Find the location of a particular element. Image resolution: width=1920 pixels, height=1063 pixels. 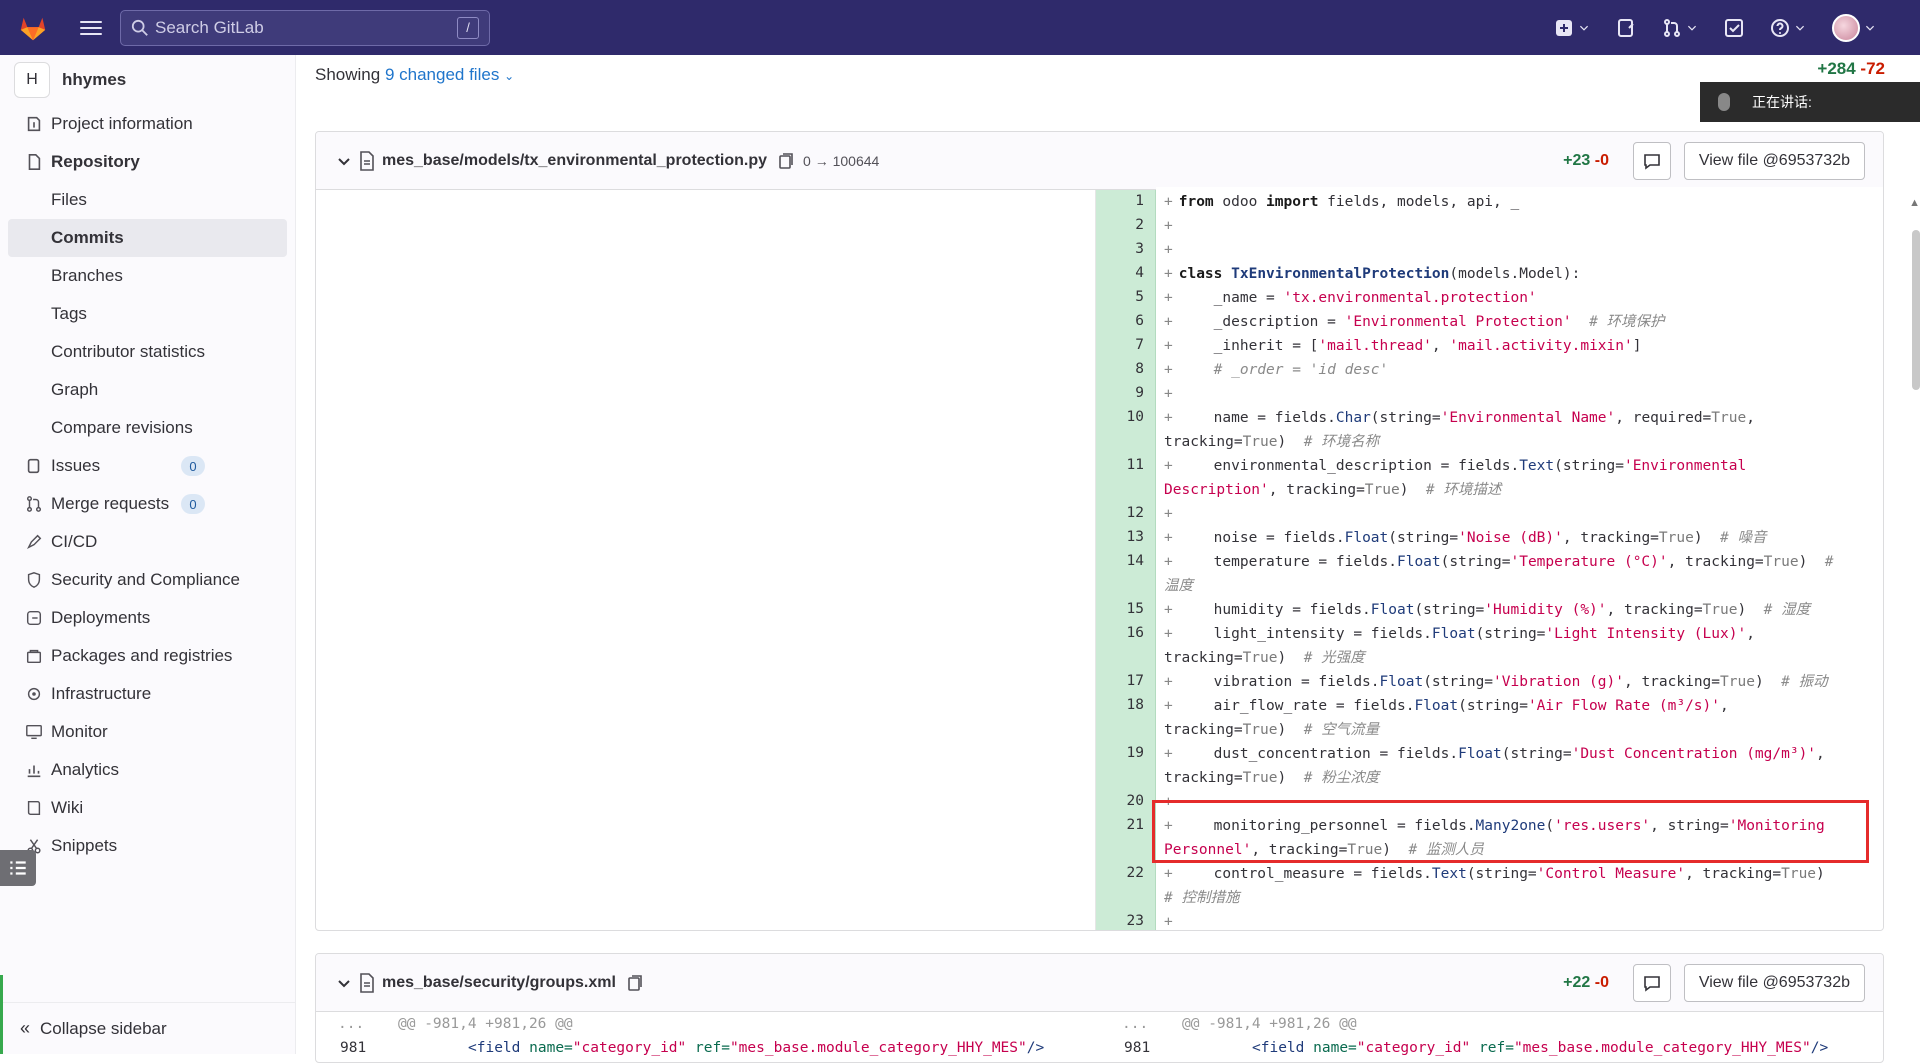

doc-icon is located at coordinates (34, 162).